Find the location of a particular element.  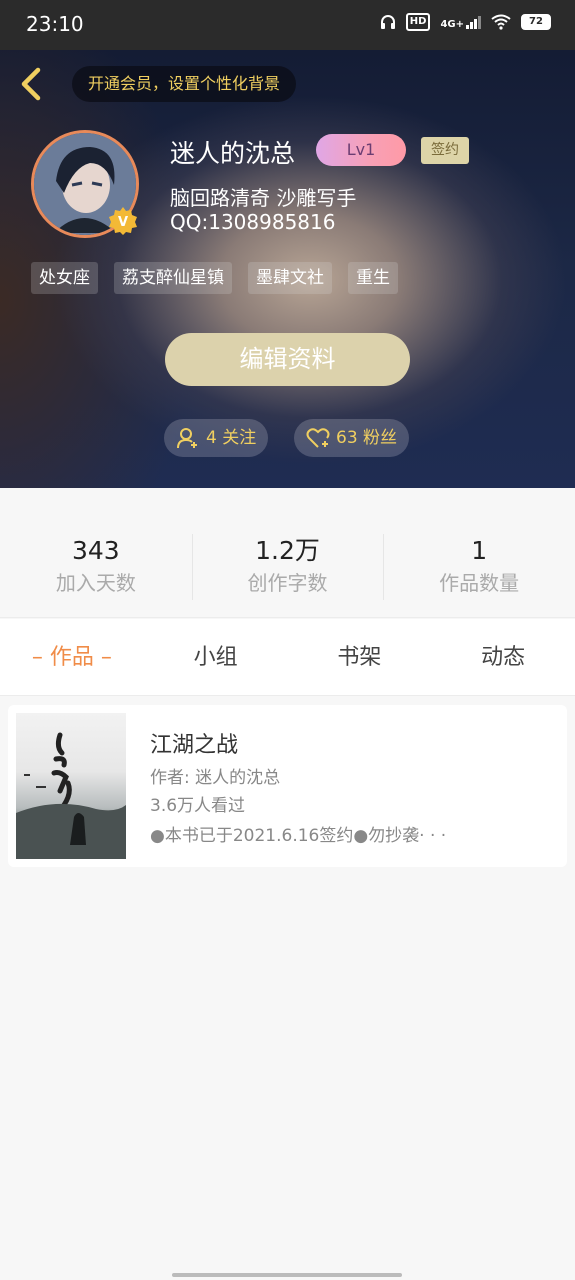

tag-list: 处女座 荔支醉仙星镇 墨肆文社 重生 is located at coordinates (214, 278).